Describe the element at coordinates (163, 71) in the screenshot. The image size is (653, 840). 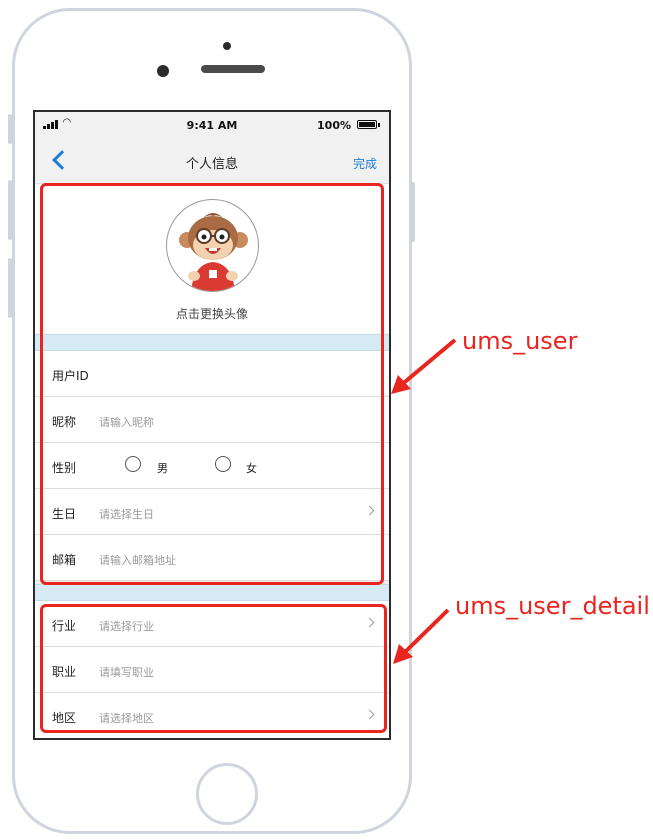
I see `front-camera` at that location.